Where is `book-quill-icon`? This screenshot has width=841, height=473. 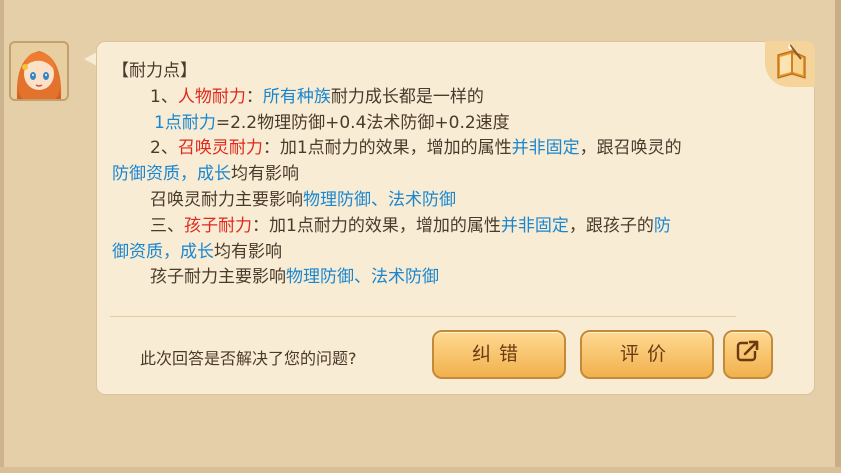 book-quill-icon is located at coordinates (790, 64).